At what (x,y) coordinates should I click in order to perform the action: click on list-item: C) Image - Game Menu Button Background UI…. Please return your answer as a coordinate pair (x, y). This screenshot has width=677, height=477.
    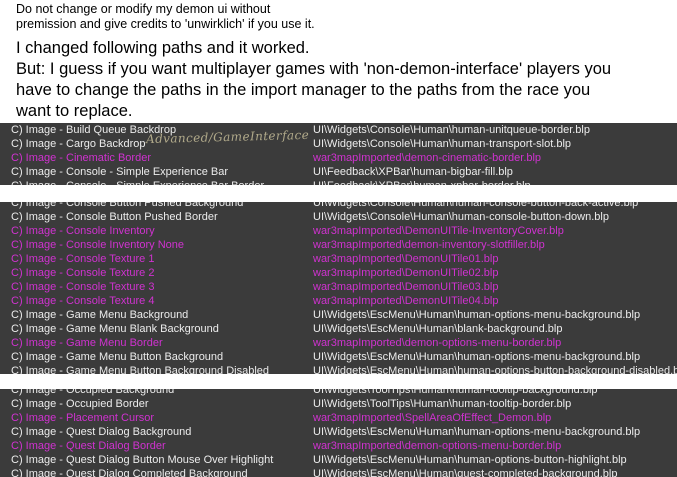
    Looking at the image, I should click on (338, 357).